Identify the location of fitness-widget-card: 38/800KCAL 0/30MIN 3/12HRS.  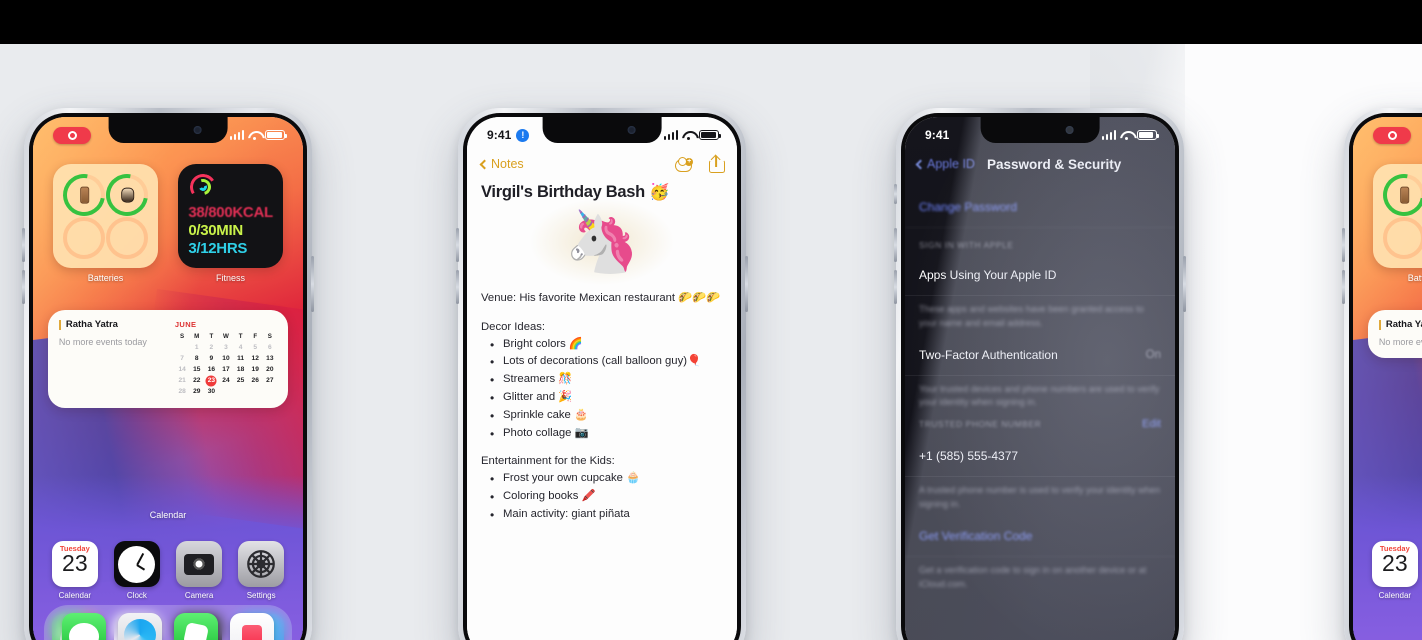
(230, 216).